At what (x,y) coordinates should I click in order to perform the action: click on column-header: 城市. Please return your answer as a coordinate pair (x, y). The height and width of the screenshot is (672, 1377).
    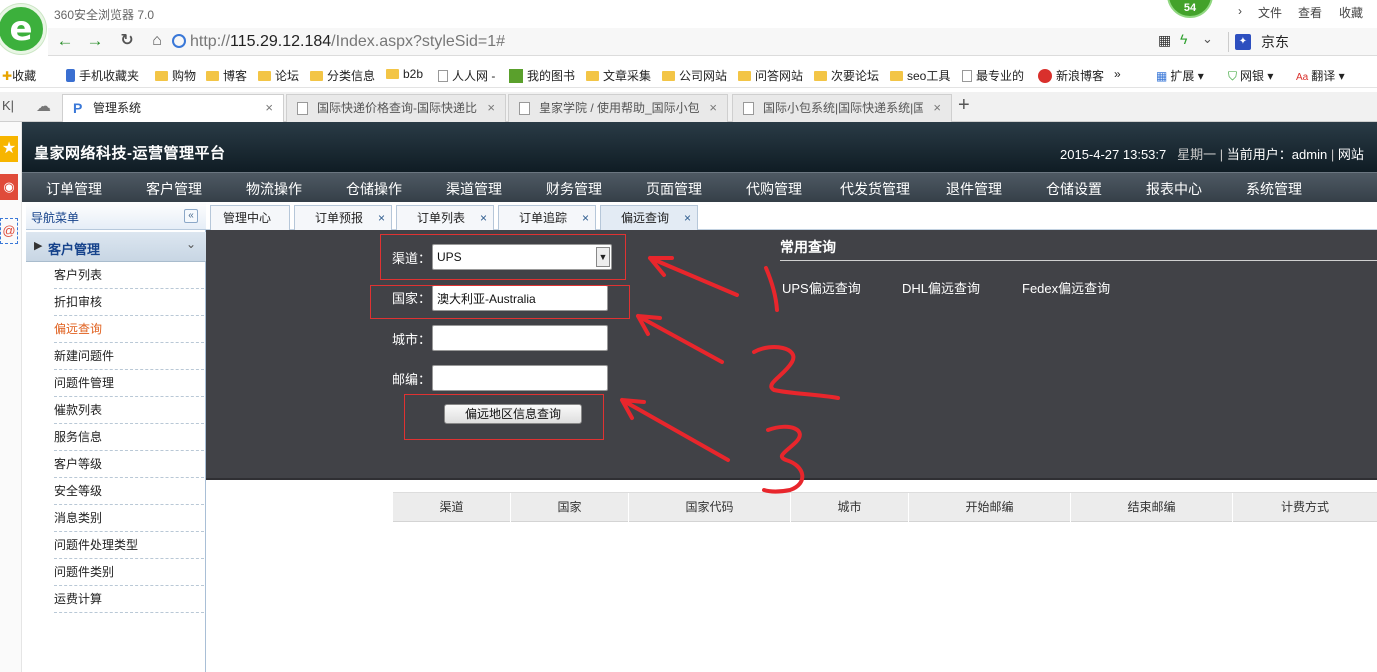
    Looking at the image, I should click on (850, 508).